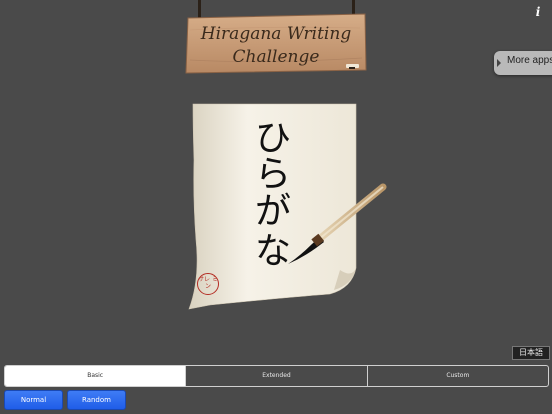 The height and width of the screenshot is (414, 552). What do you see at coordinates (208, 284) in the screenshot?
I see `hanko-stamp: サレ ミン` at bounding box center [208, 284].